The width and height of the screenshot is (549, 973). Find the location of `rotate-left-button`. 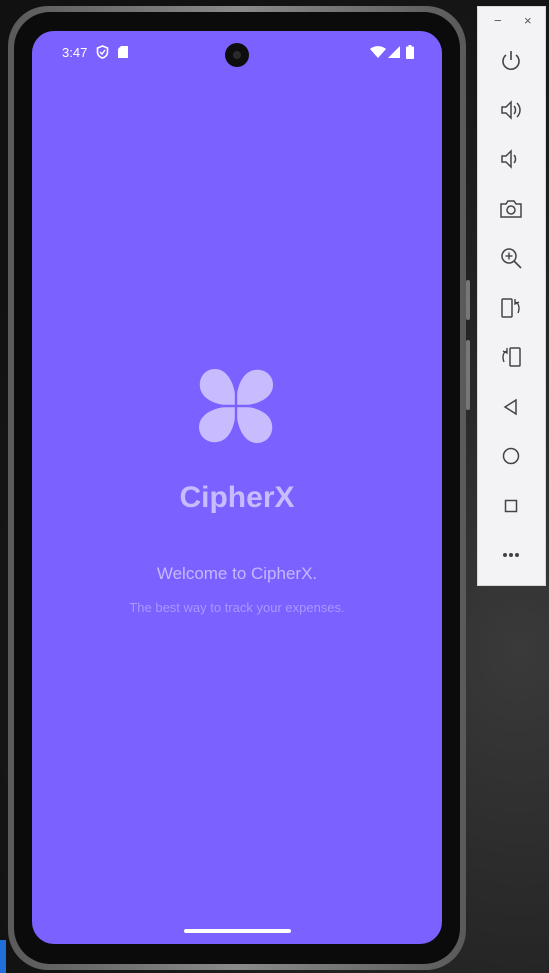

rotate-left-button is located at coordinates (511, 308).